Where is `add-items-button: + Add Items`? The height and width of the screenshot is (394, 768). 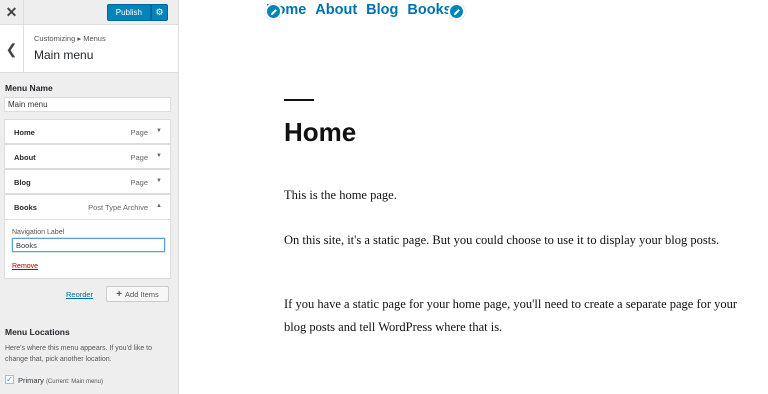
add-items-button: + Add Items is located at coordinates (137, 294).